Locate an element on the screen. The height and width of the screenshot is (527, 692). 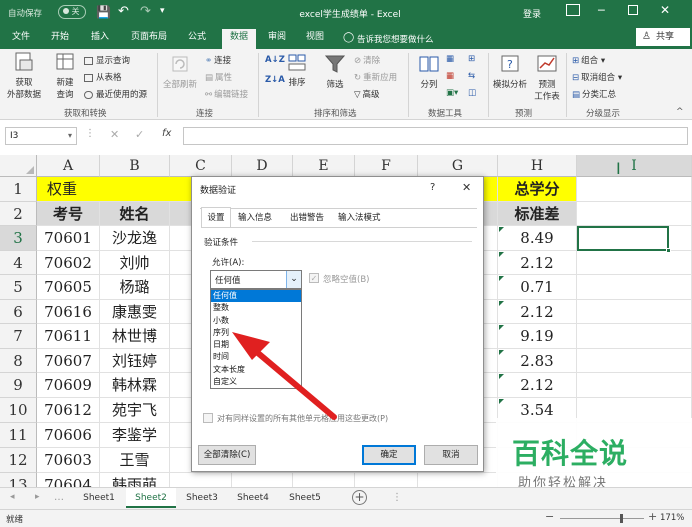
status-bar: 就绪 − + 171% is located at coordinates (346, 518).